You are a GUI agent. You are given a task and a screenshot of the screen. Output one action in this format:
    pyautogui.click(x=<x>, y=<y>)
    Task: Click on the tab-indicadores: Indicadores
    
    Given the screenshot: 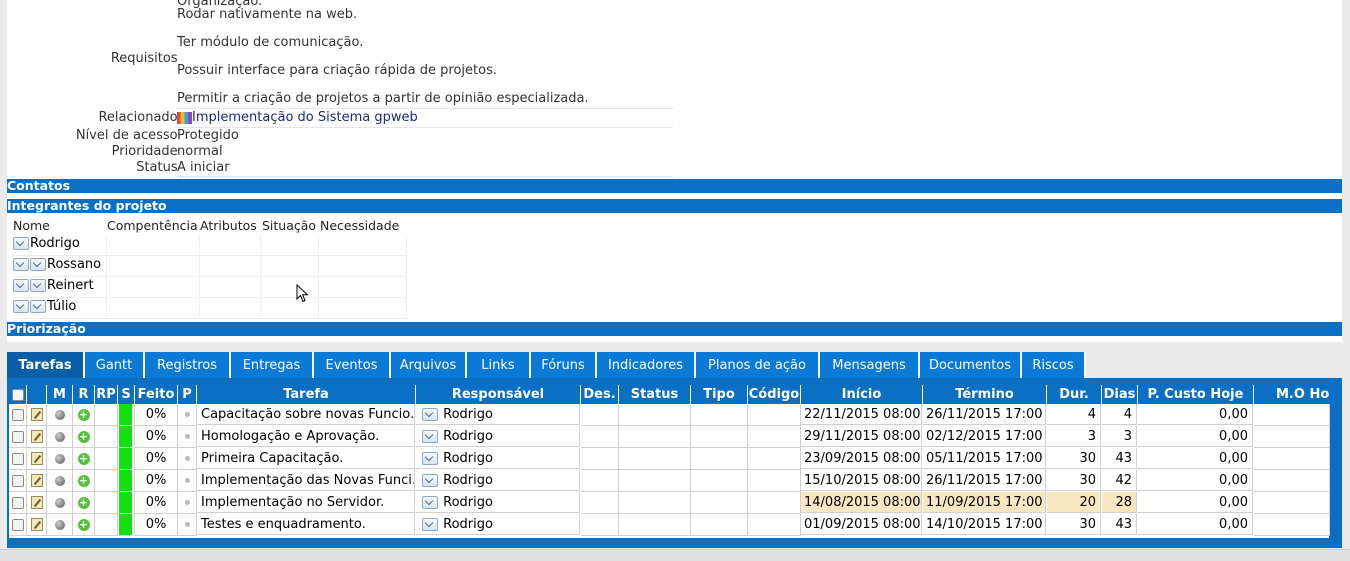 What is the action you would take?
    pyautogui.click(x=646, y=365)
    